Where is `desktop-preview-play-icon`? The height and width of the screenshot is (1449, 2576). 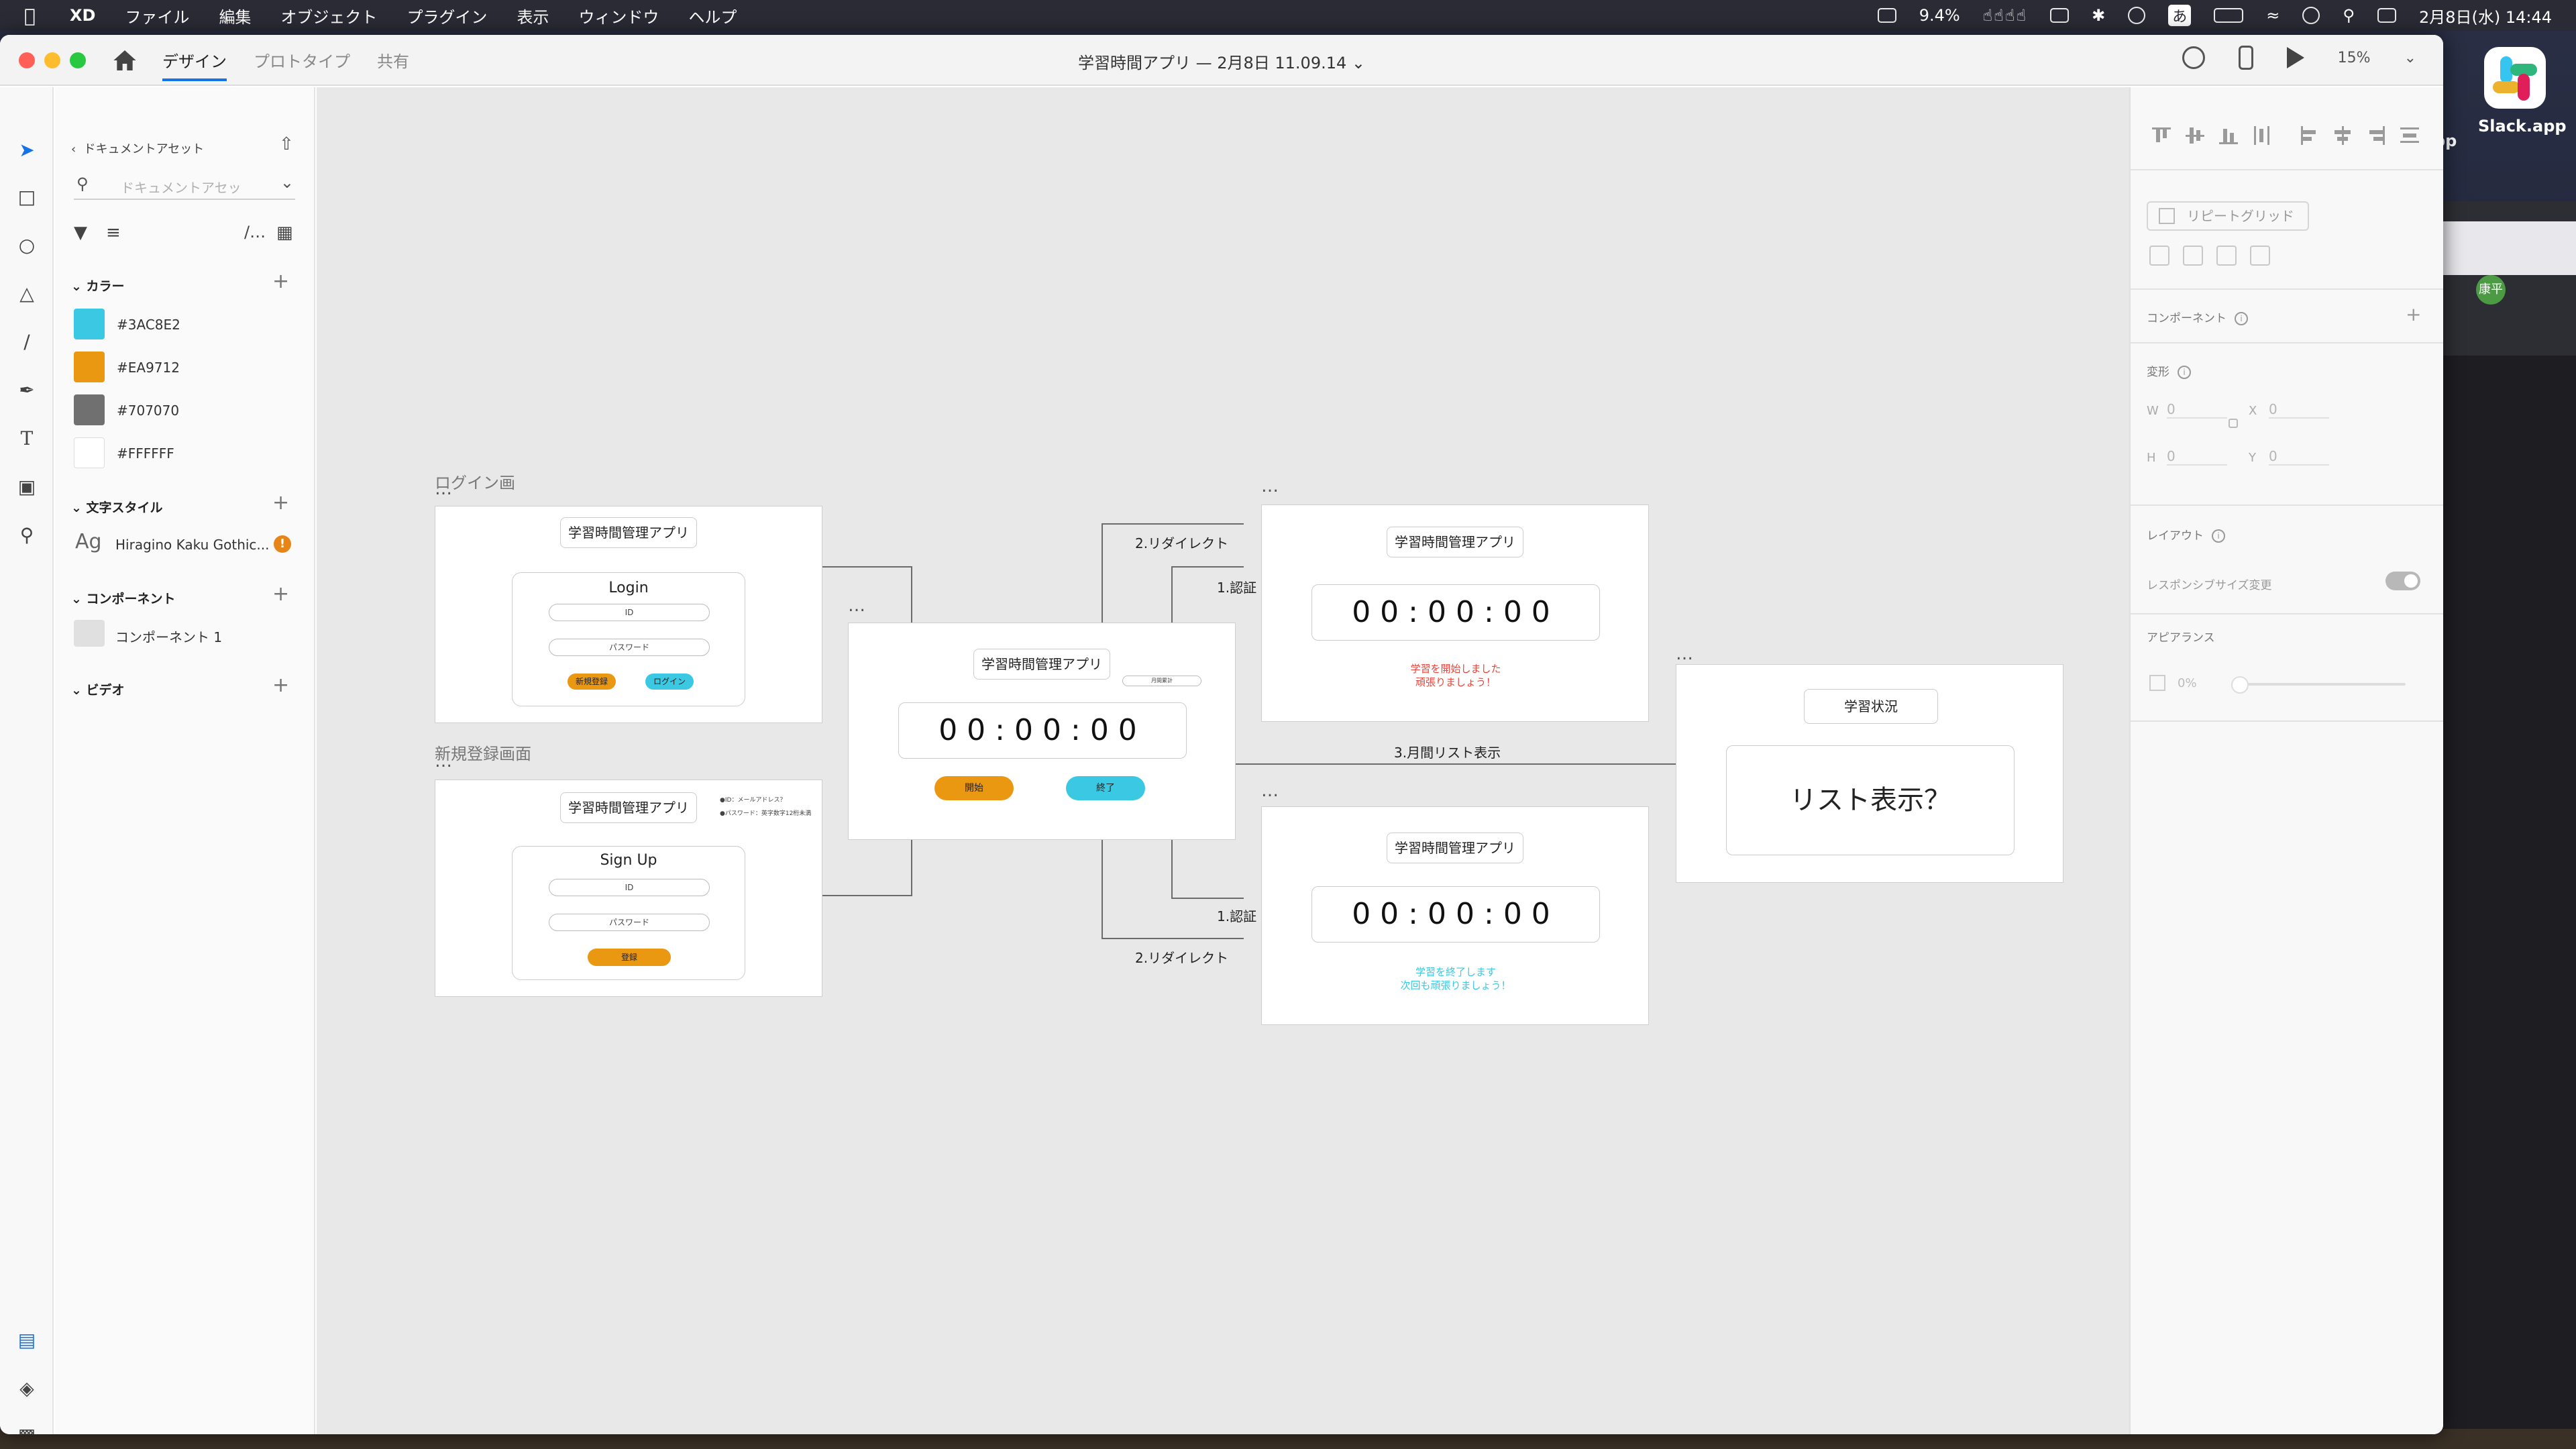
desktop-preview-play-icon is located at coordinates (2295, 57).